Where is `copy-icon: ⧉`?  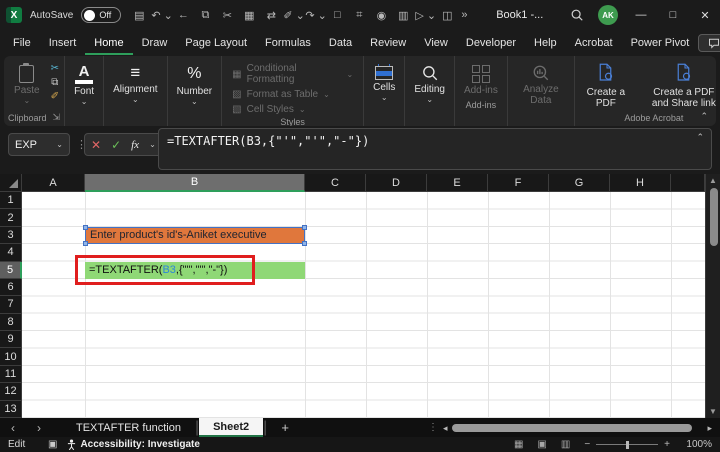 copy-icon: ⧉ is located at coordinates (55, 83).